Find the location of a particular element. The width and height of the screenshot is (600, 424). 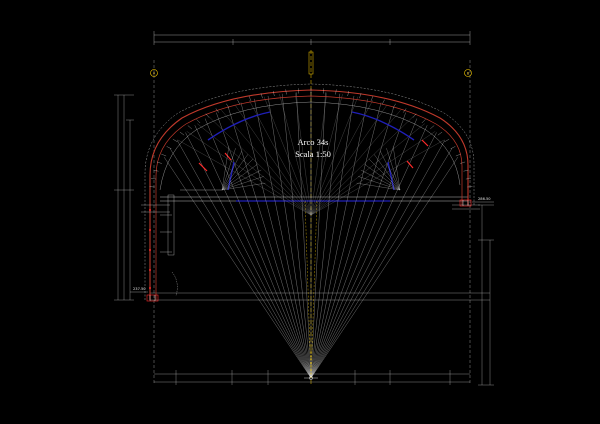

svg-text: A is located at coordinates (154, 73).